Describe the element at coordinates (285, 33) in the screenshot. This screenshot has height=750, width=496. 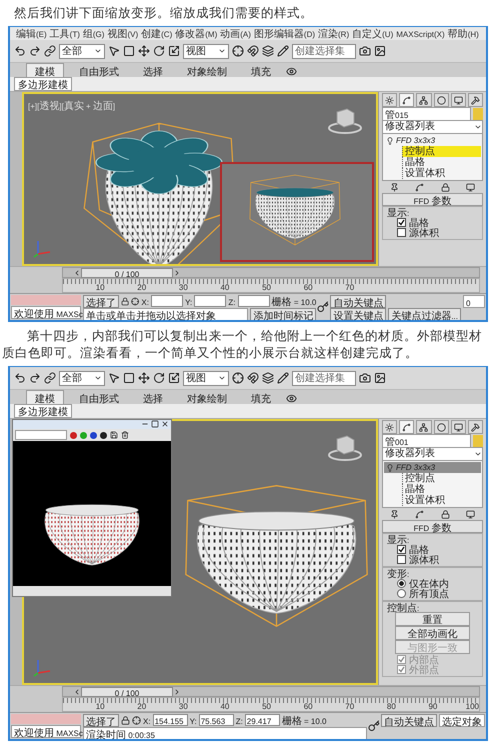
I see `menu-item: 图形编辑器(D)` at that location.